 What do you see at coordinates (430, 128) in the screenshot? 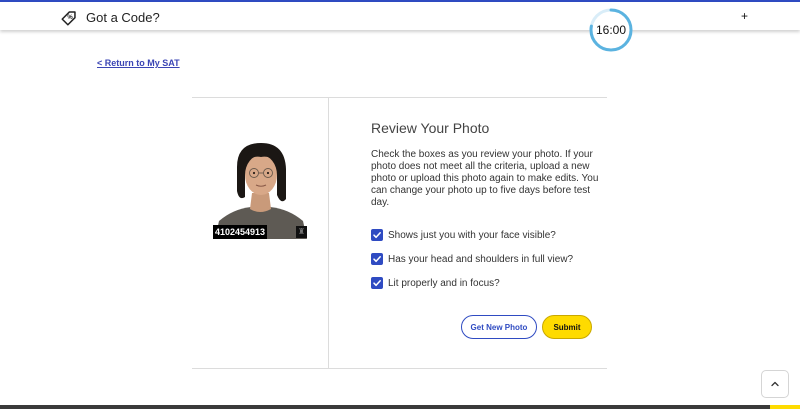
I see `page-title: Review Your Photo` at bounding box center [430, 128].